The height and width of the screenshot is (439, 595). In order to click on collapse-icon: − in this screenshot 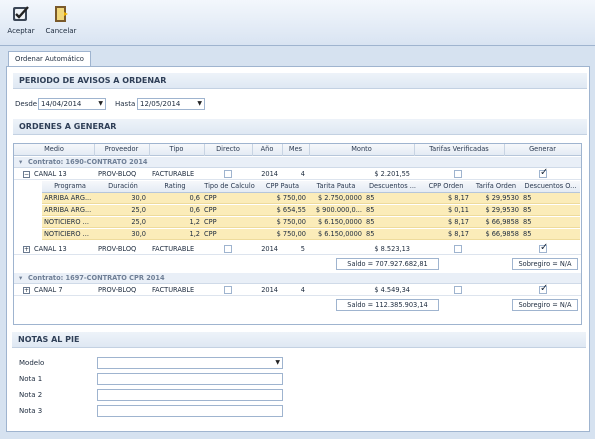, I will do `click(26, 174)`.